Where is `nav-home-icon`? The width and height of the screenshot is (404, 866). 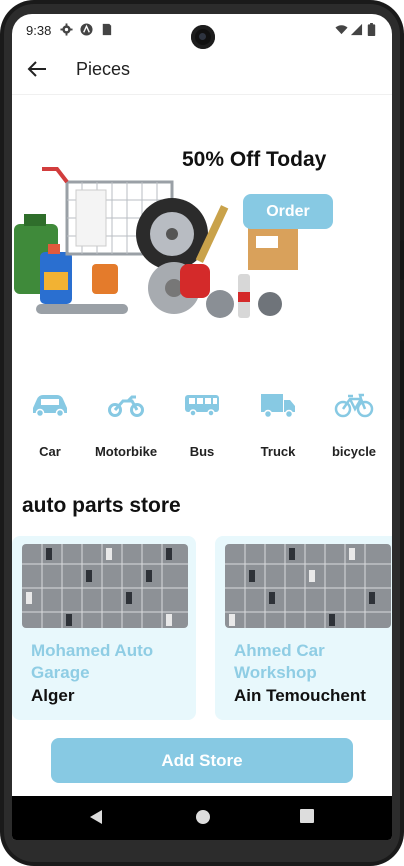
nav-home-icon is located at coordinates (203, 817).